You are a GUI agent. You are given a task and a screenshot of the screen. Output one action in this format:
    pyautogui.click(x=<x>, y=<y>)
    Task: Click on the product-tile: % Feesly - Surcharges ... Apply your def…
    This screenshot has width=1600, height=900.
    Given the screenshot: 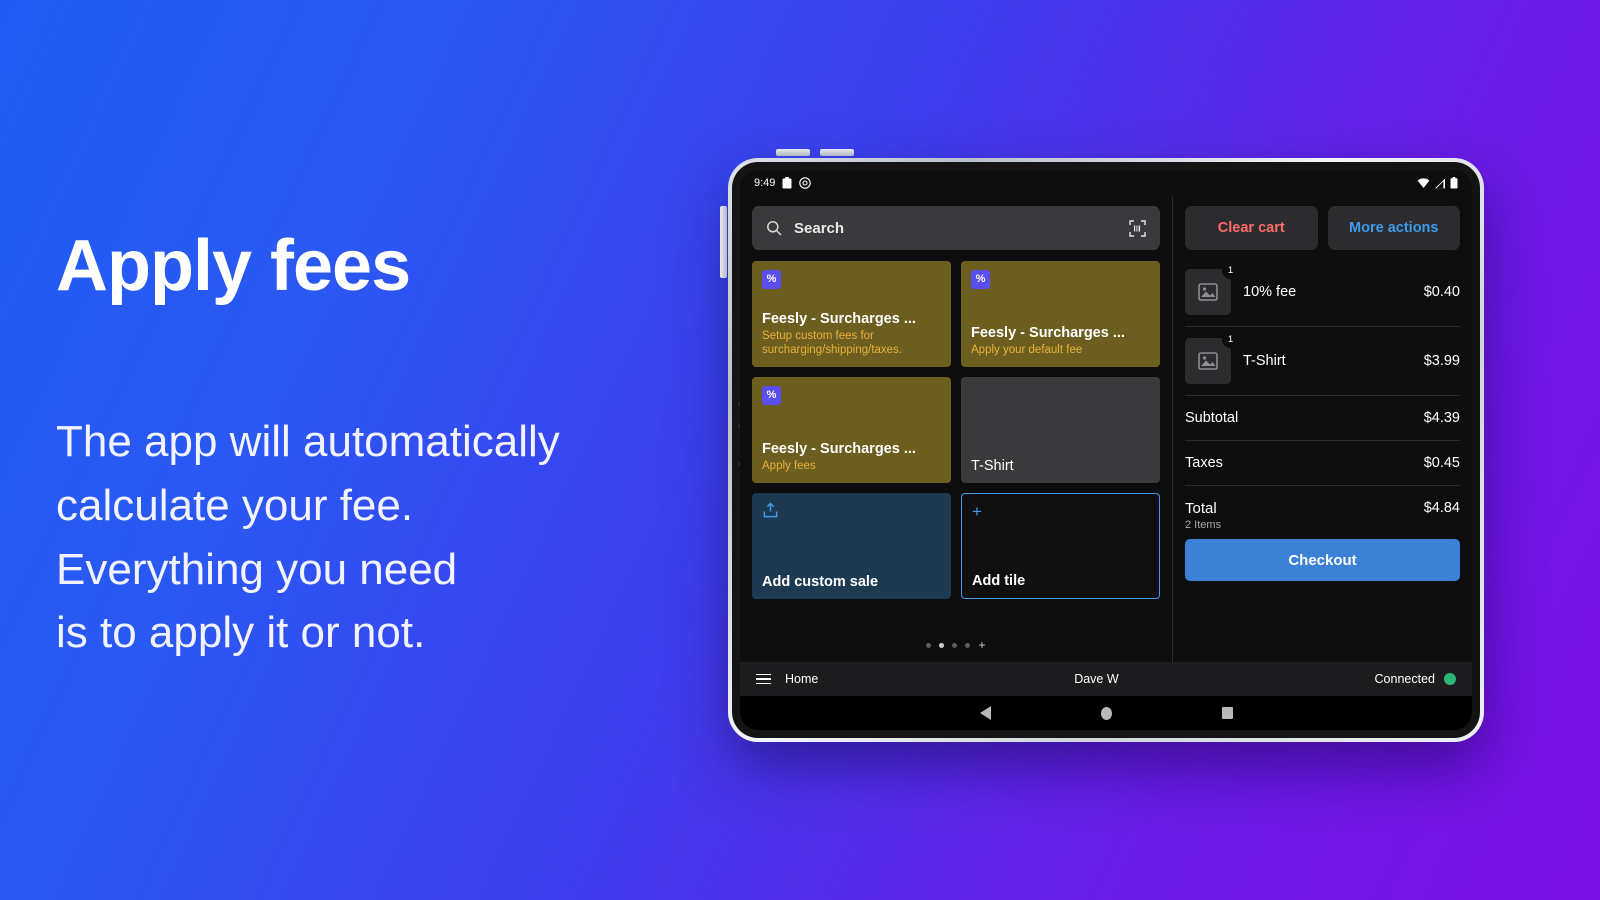 What is the action you would take?
    pyautogui.click(x=1060, y=314)
    